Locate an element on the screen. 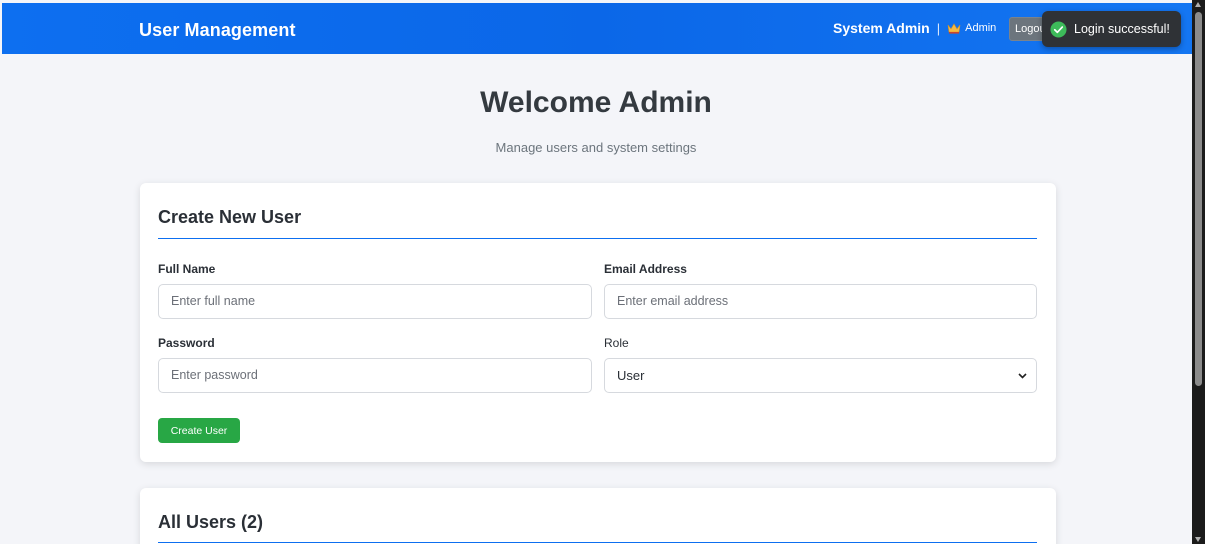 This screenshot has width=1205, height=544. user-name: System Admin is located at coordinates (881, 28).